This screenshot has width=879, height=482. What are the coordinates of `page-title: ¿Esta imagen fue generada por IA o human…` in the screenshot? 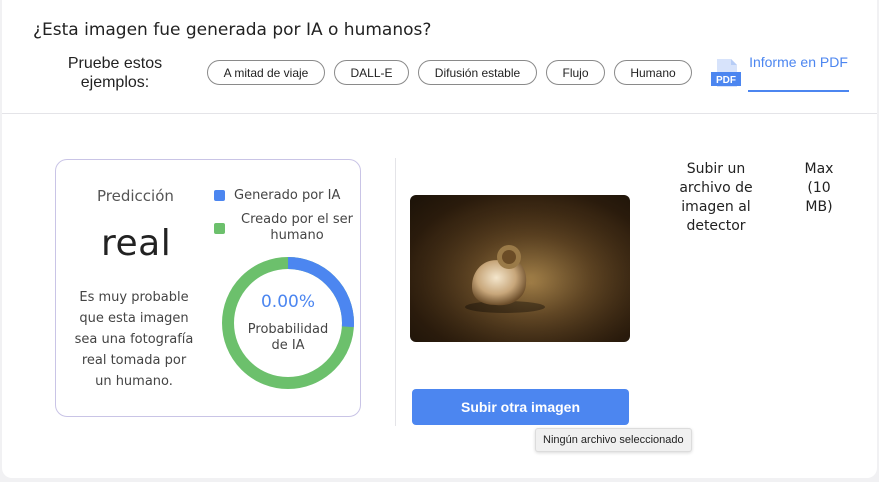 It's located at (232, 30).